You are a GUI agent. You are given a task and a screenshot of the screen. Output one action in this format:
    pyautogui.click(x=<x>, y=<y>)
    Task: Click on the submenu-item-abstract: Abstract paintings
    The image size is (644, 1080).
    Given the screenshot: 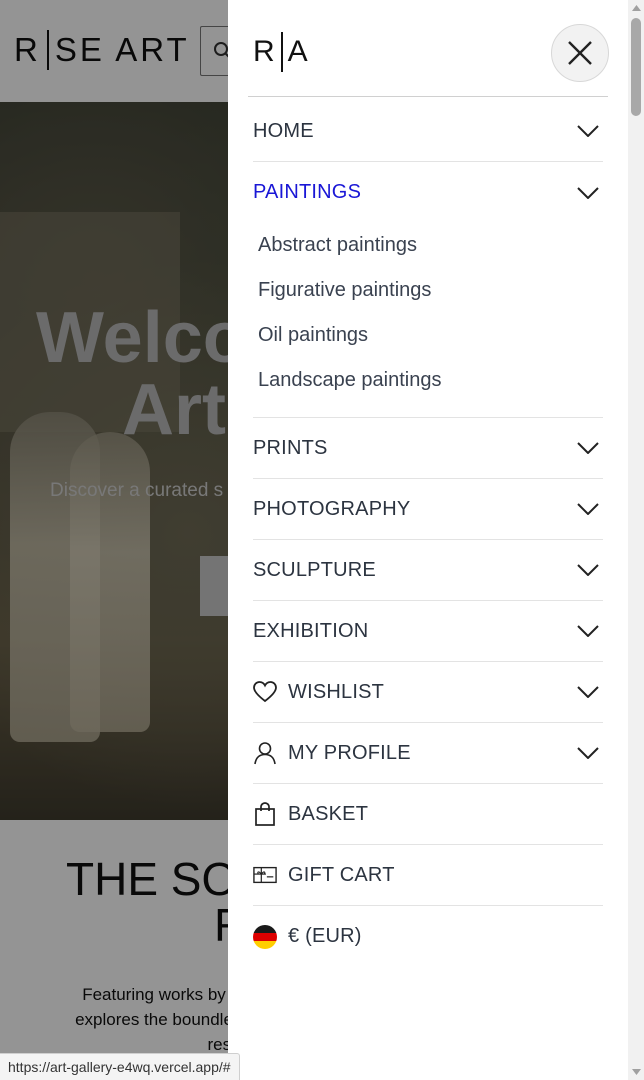 What is the action you would take?
    pyautogui.click(x=430, y=245)
    